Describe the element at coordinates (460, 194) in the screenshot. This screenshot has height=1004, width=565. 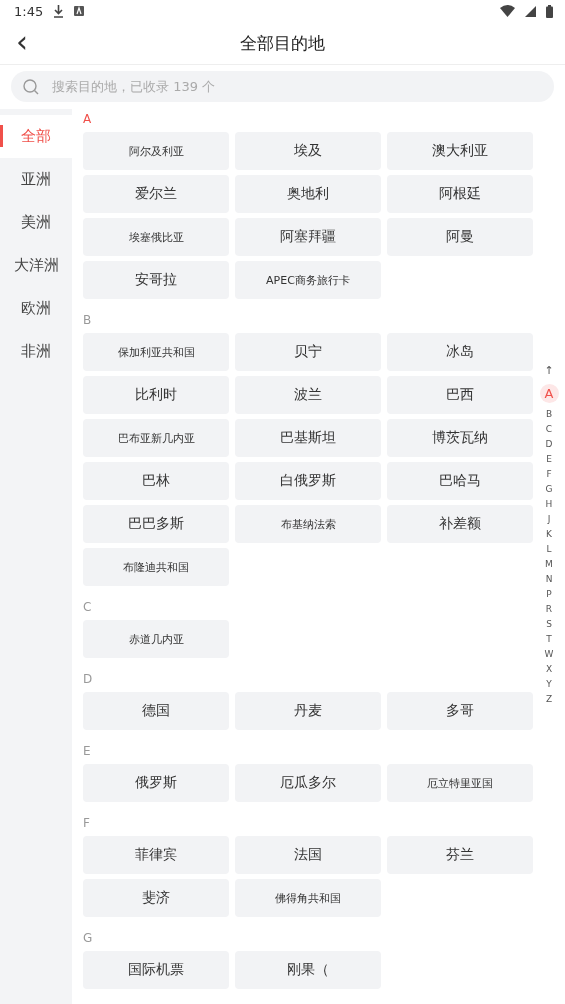
I see `destination-item: 阿根廷` at that location.